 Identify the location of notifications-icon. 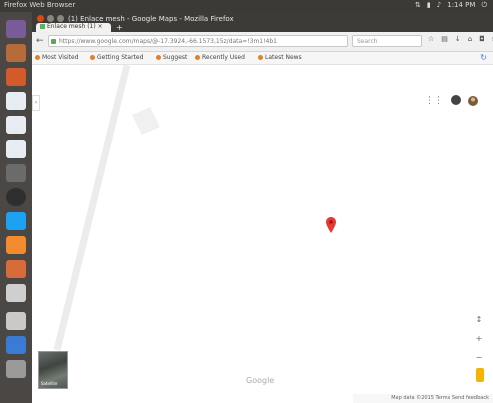
(456, 100).